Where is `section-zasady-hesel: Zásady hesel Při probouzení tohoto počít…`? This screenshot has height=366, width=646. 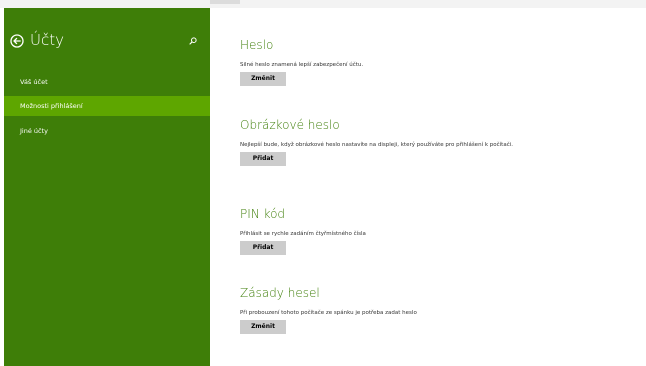 section-zasady-hesel: Zásady hesel Při probouzení tohoto počít… is located at coordinates (400, 310).